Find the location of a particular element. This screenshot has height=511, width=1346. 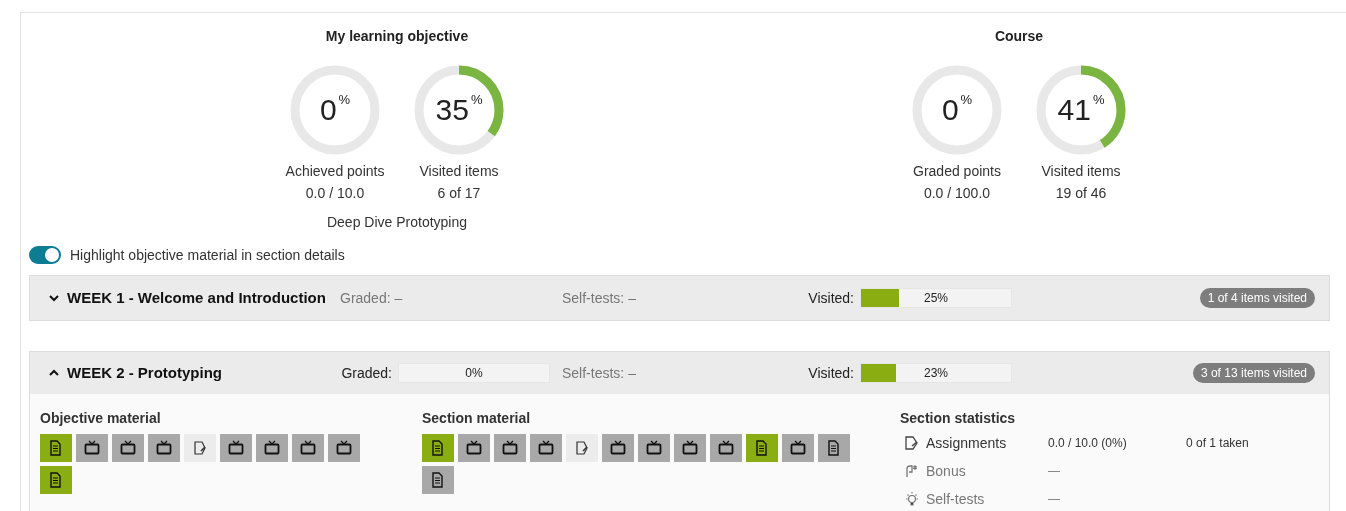

gauge-label: Achieved points is located at coordinates (335, 171).